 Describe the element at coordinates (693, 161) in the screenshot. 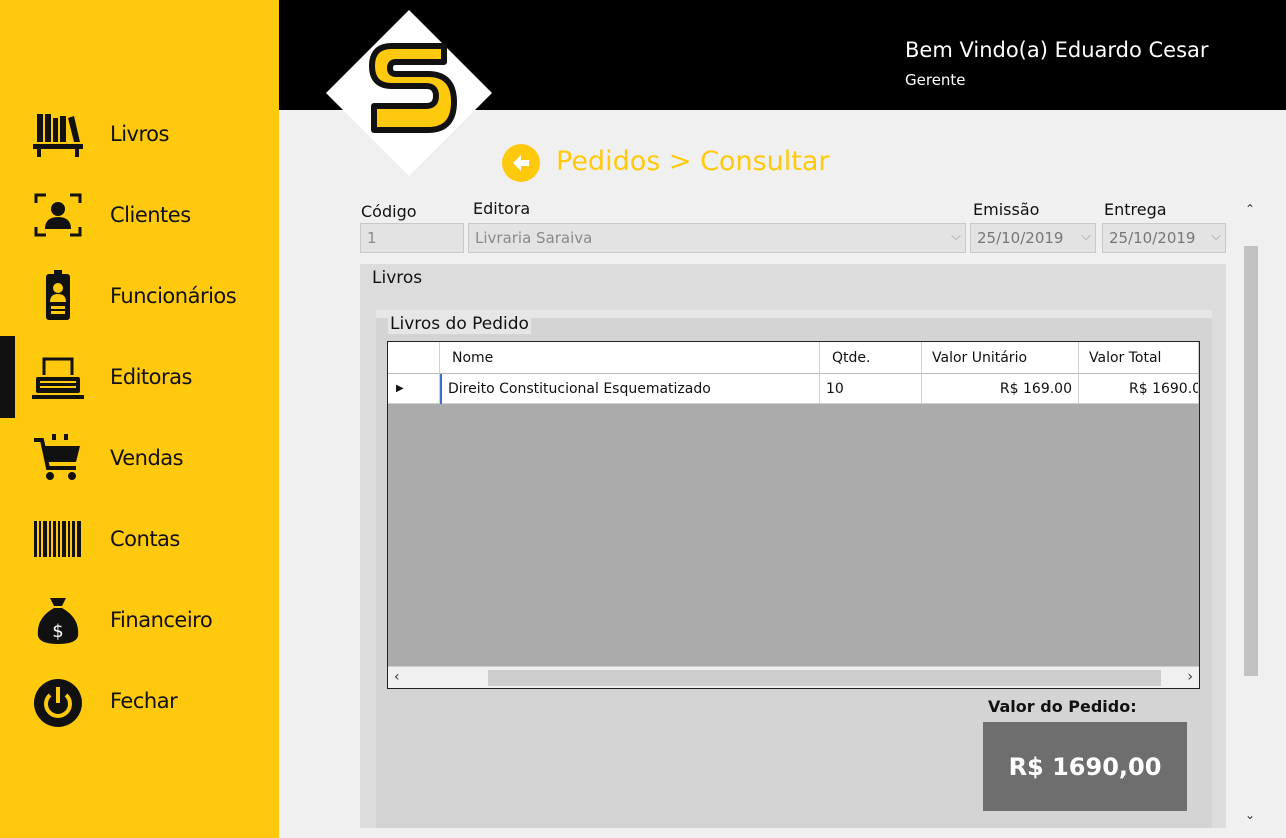

I see `page-title: Pedidos > Consultar` at that location.